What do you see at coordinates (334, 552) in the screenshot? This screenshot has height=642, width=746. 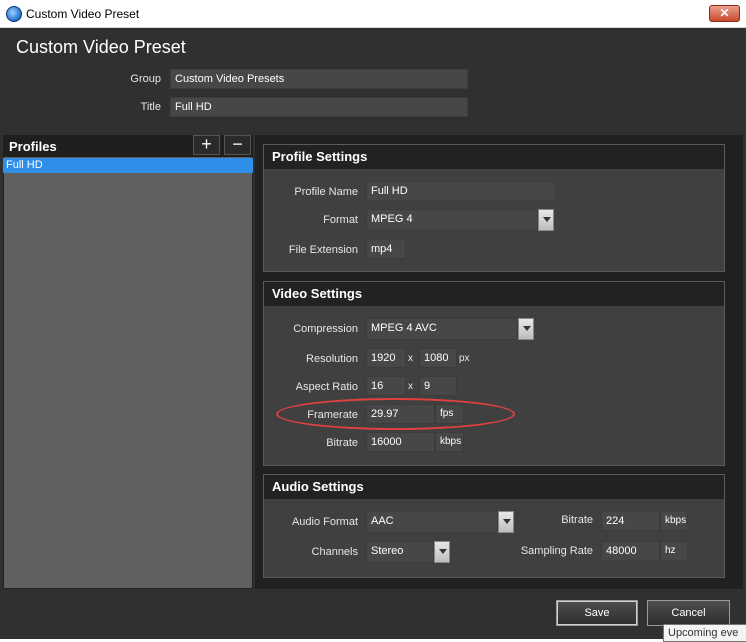 I see `channels-label: Channels` at bounding box center [334, 552].